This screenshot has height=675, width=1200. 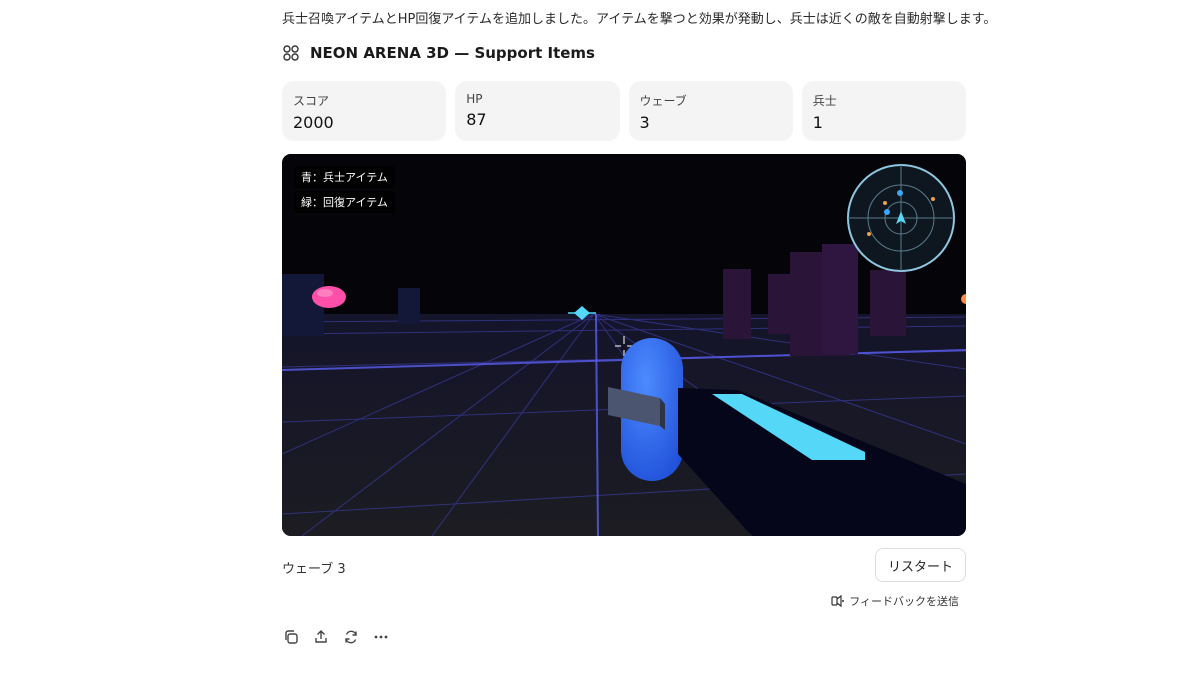 I want to click on radar, so click(x=901, y=218).